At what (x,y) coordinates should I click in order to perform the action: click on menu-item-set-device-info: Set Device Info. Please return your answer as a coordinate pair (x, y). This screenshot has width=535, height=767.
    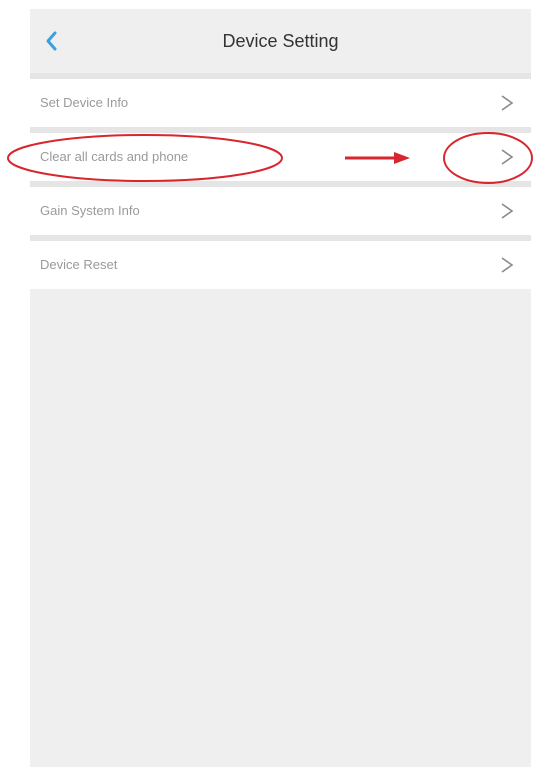
    Looking at the image, I should click on (280, 103).